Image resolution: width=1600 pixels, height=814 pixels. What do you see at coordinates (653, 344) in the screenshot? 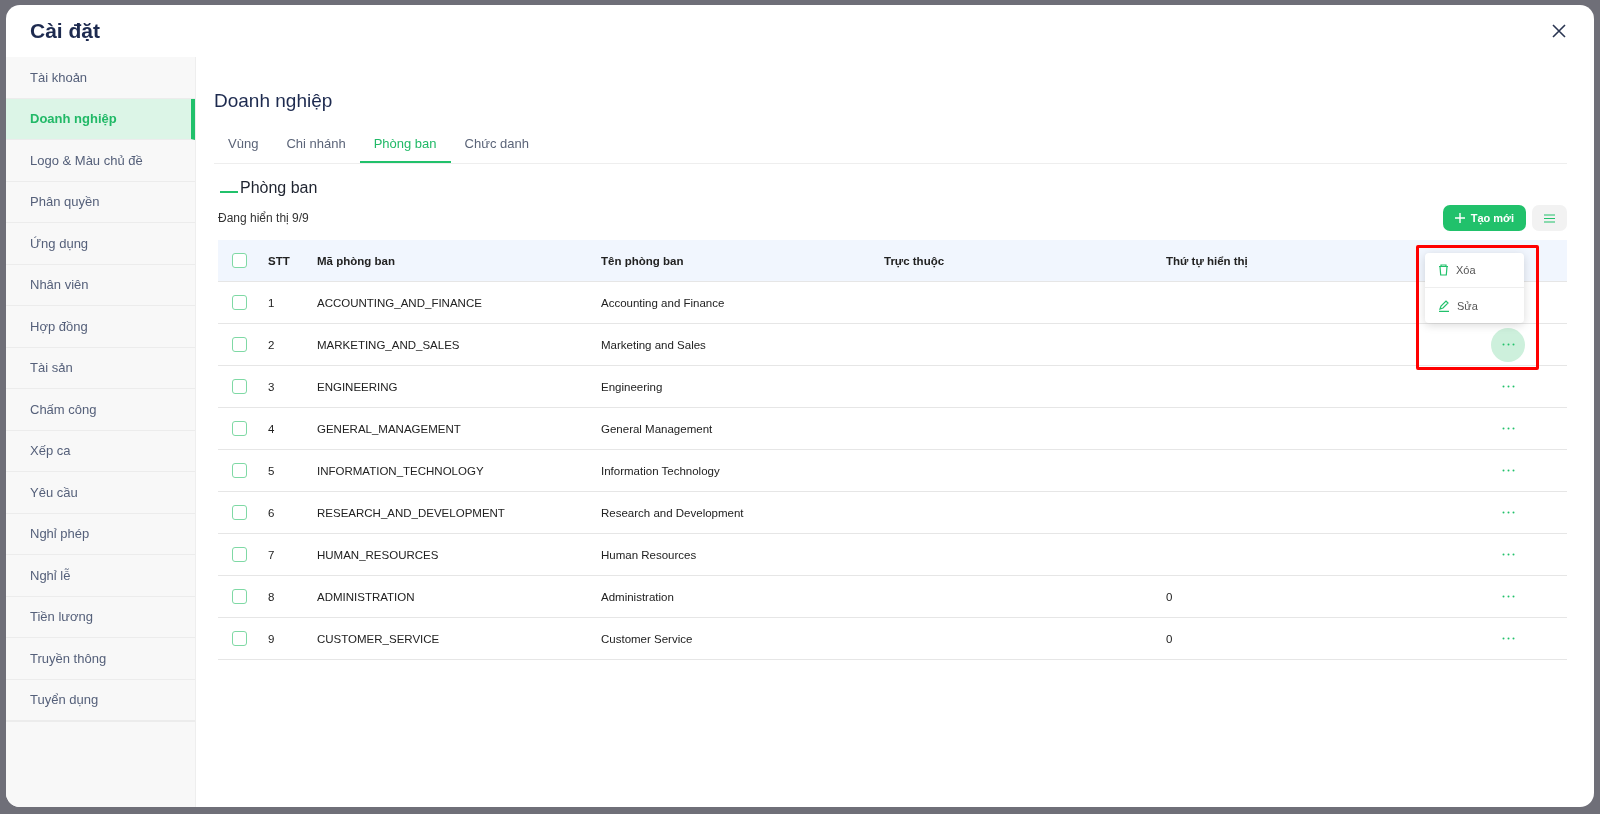
I see `table-cell: Marketing and Sales` at bounding box center [653, 344].